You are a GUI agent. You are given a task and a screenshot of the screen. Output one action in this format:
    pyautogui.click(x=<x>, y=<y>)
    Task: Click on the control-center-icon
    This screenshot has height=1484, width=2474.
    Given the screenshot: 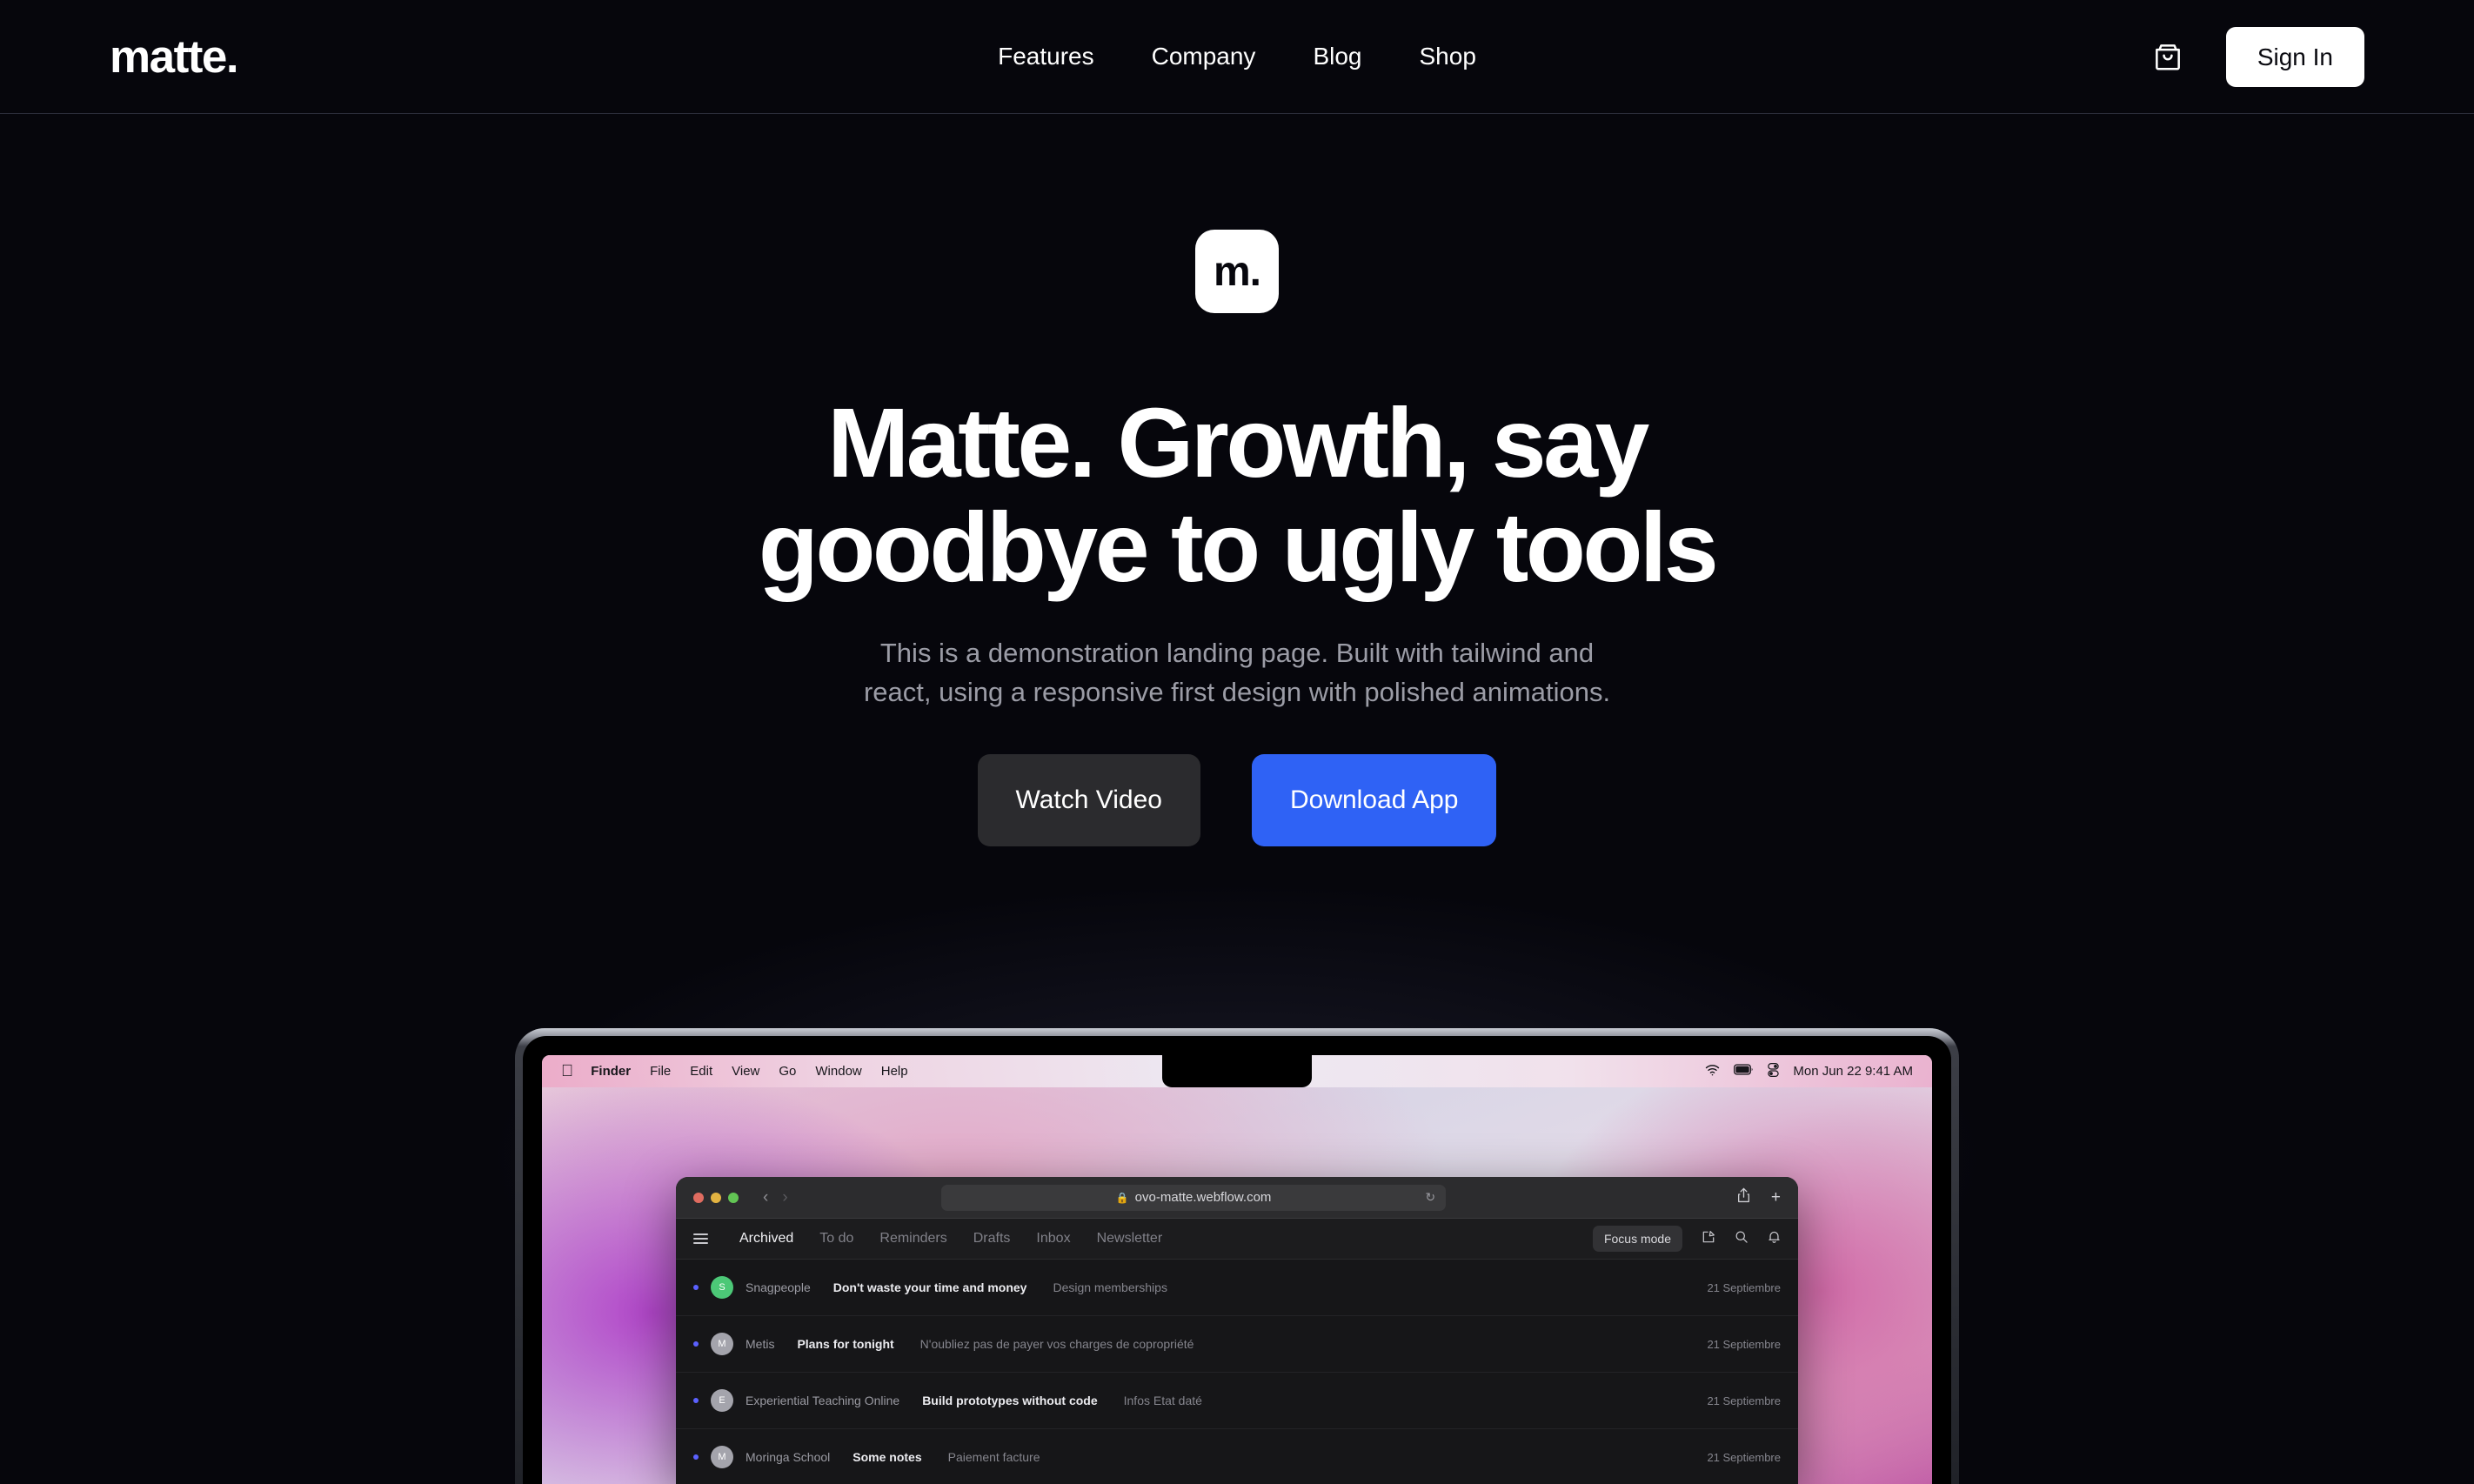 What is the action you would take?
    pyautogui.click(x=1774, y=1071)
    